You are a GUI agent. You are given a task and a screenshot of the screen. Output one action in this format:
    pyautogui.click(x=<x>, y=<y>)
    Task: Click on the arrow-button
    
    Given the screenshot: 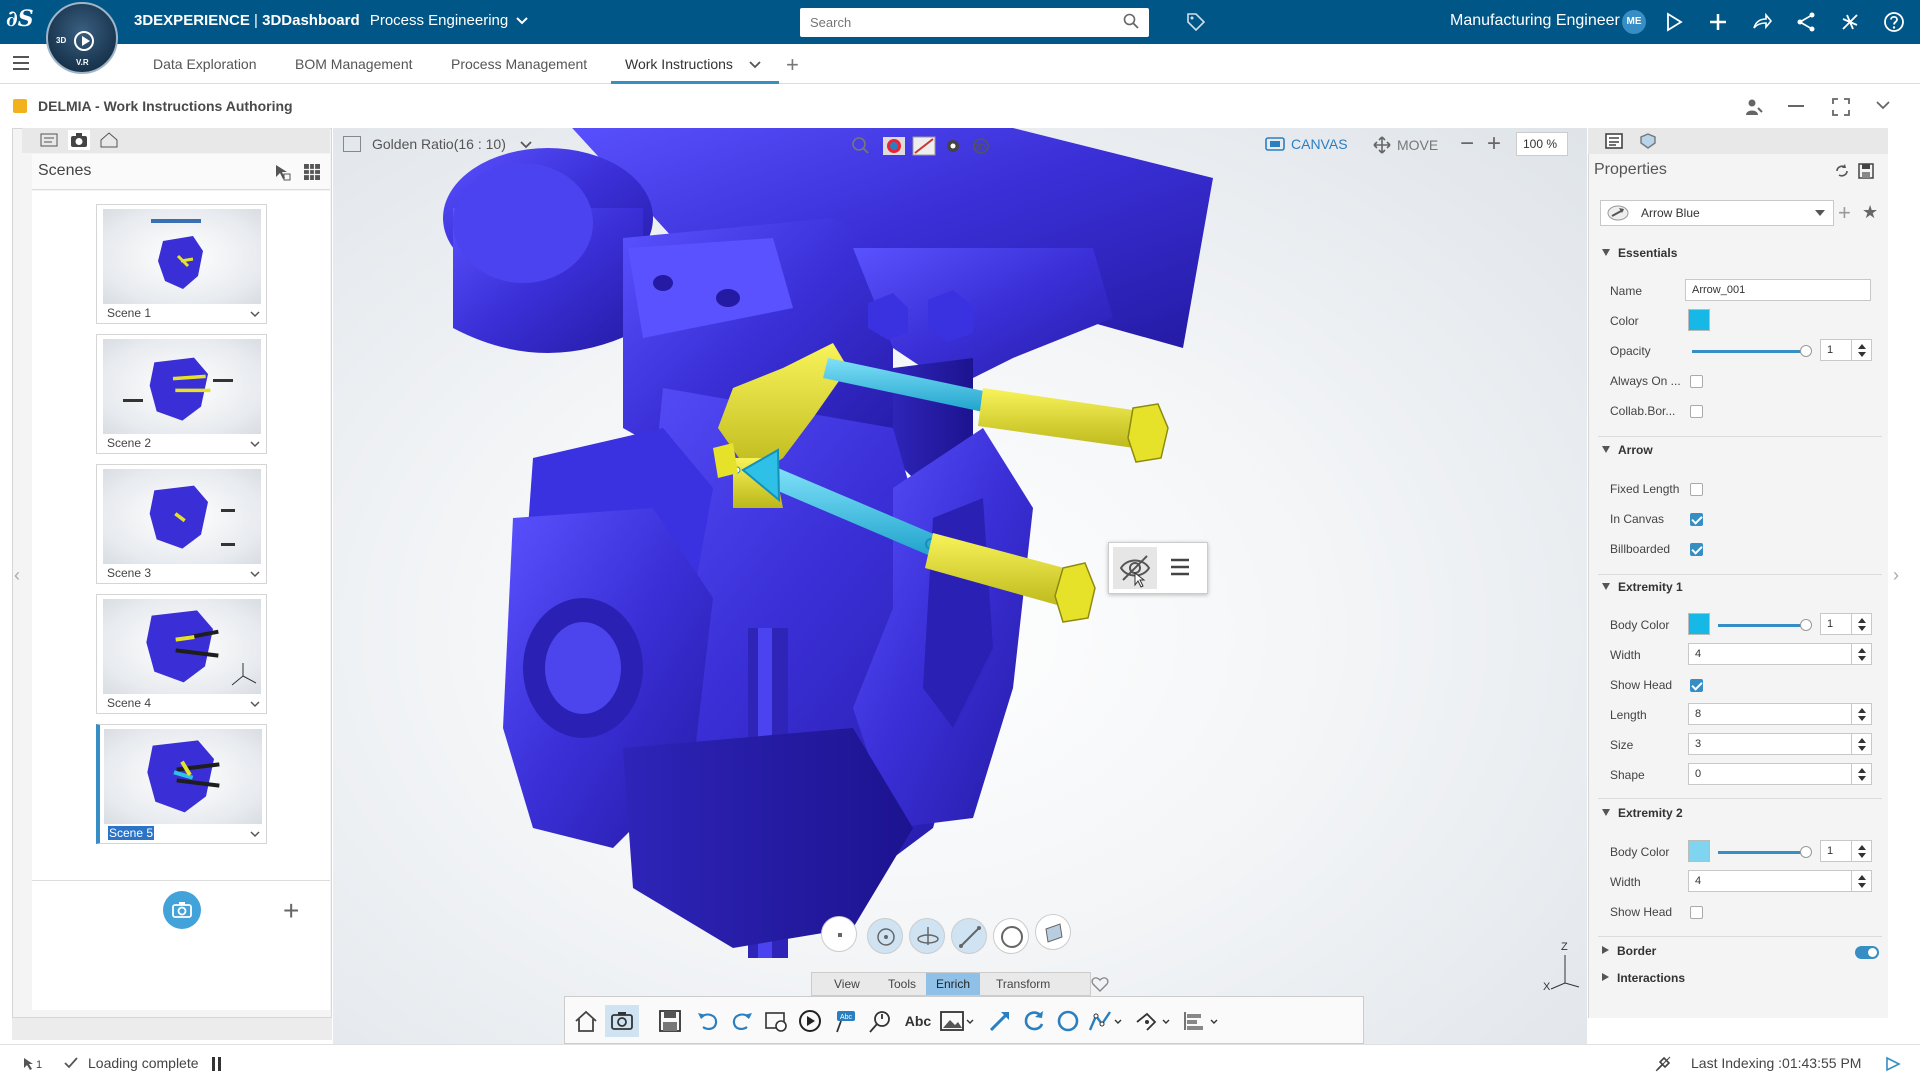 What is the action you would take?
    pyautogui.click(x=1000, y=1021)
    